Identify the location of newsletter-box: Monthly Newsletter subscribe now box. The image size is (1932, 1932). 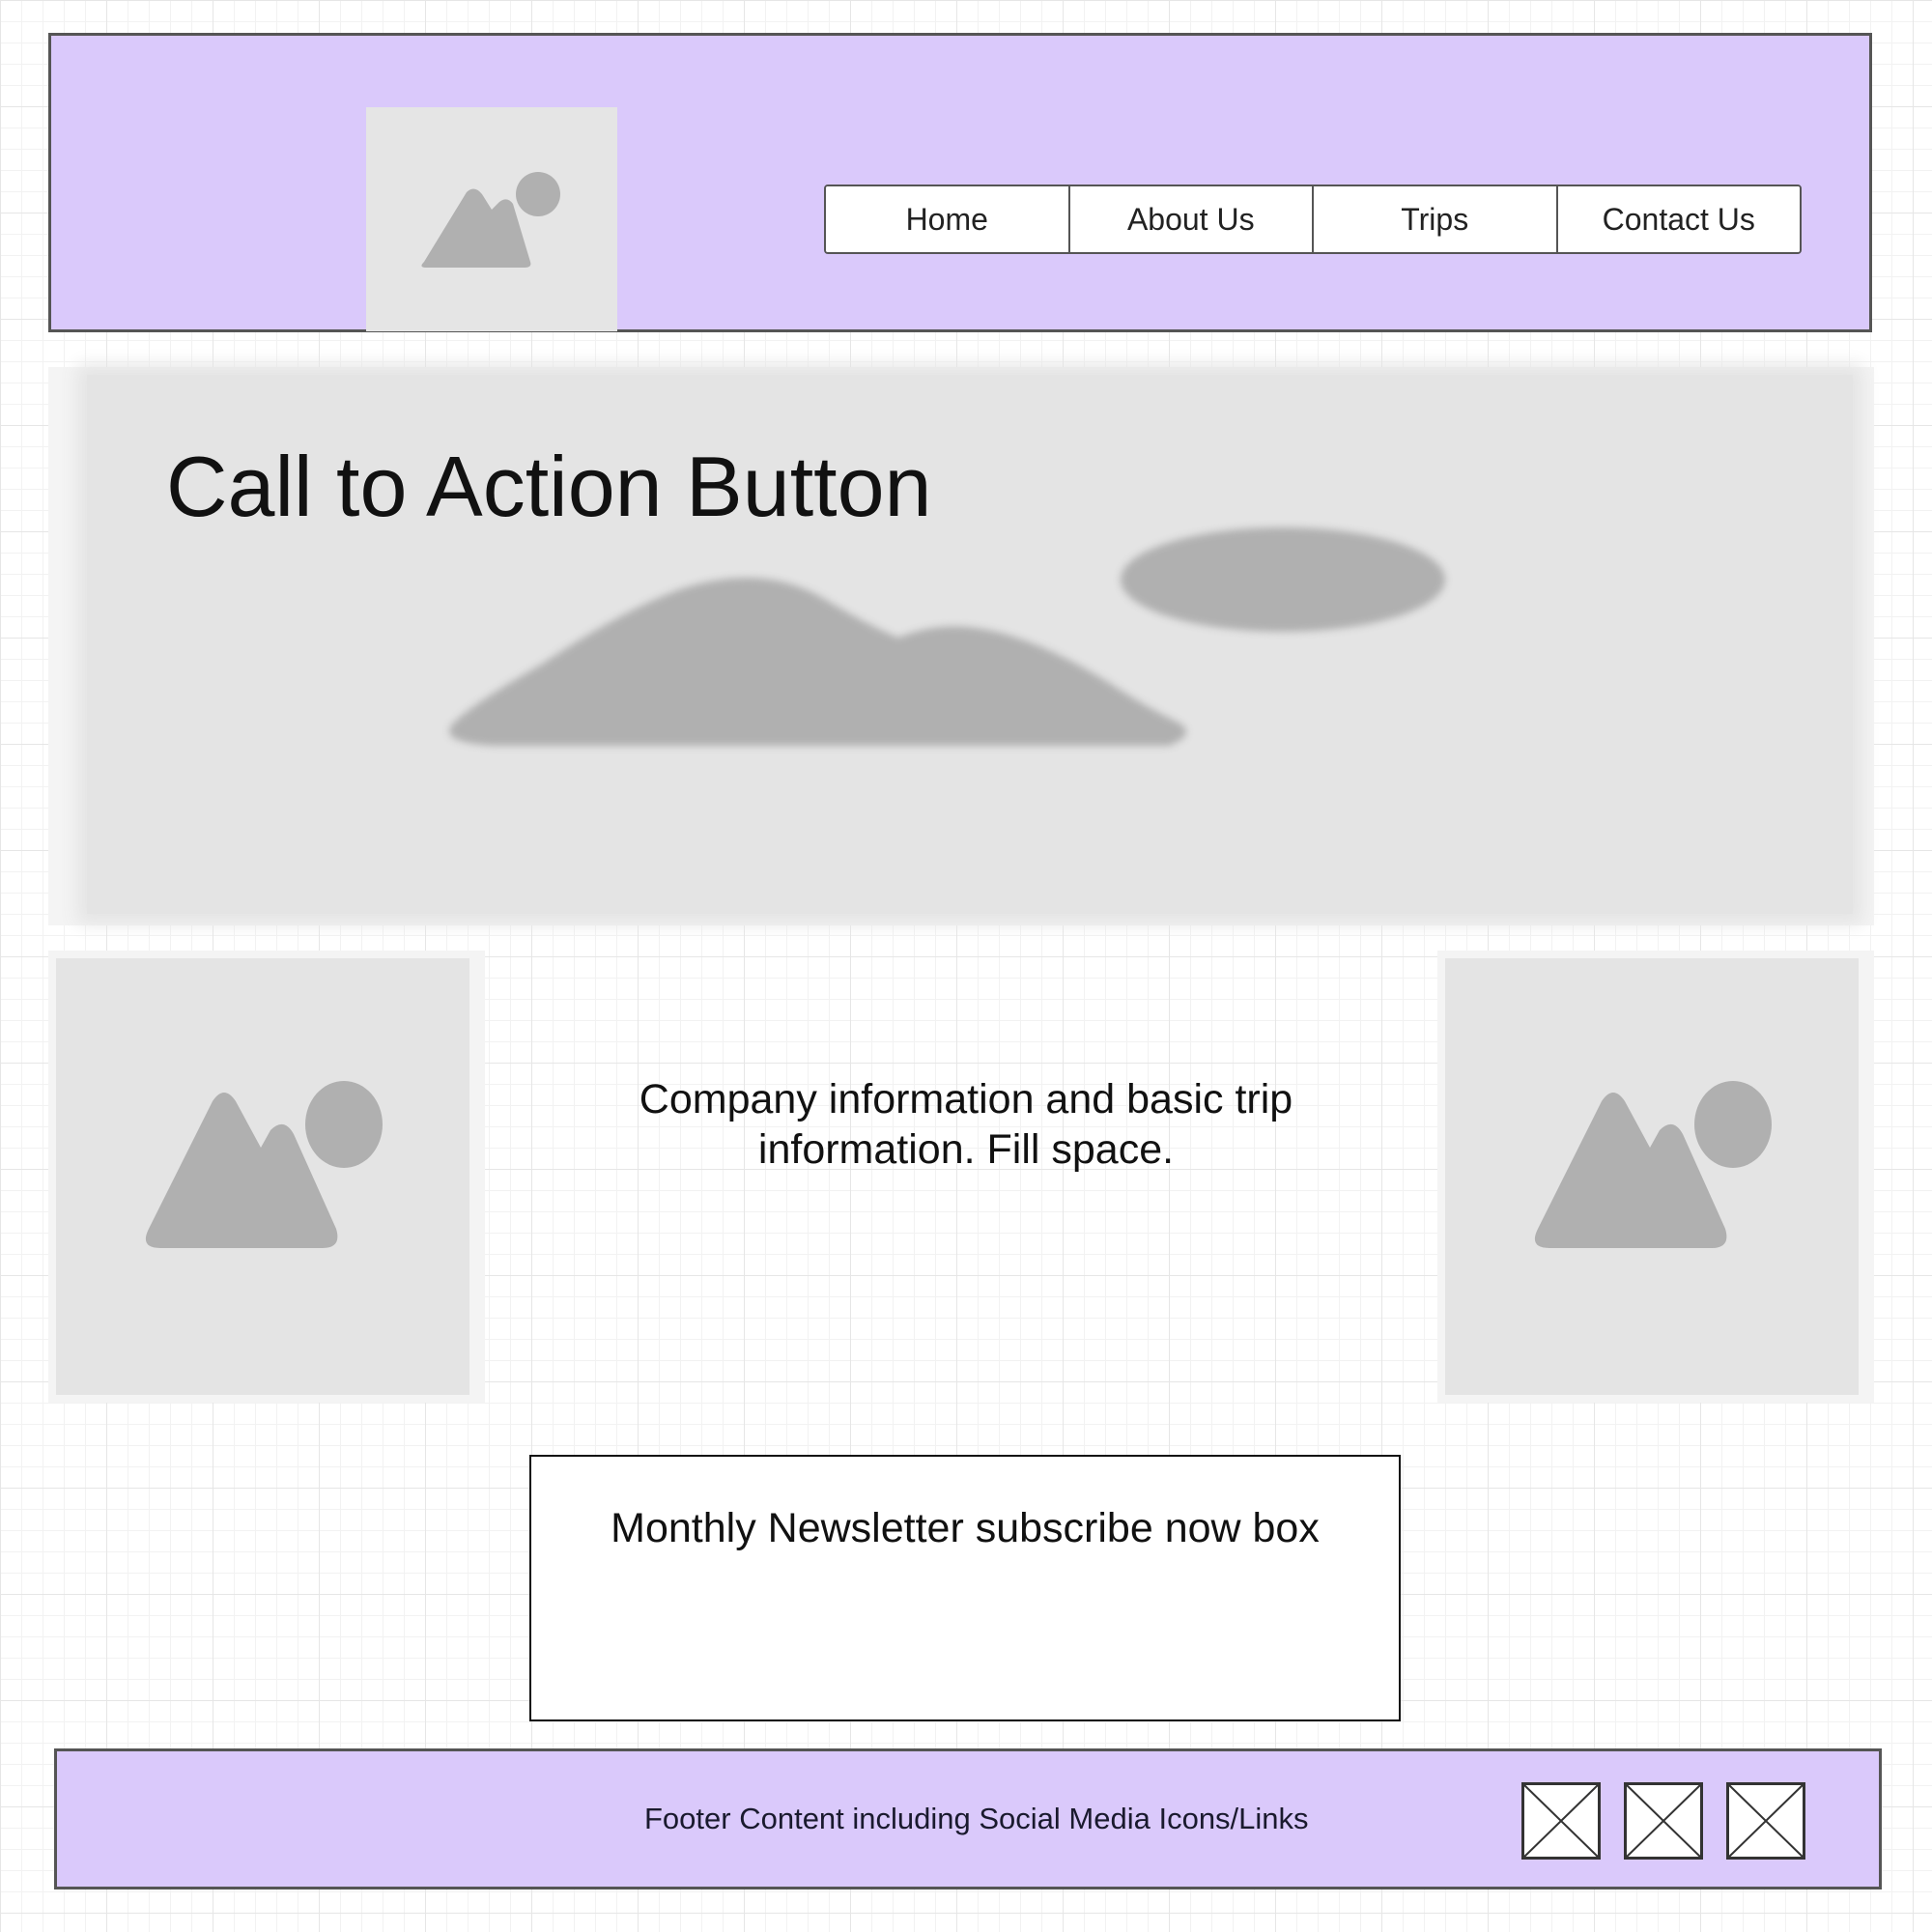
(965, 1588).